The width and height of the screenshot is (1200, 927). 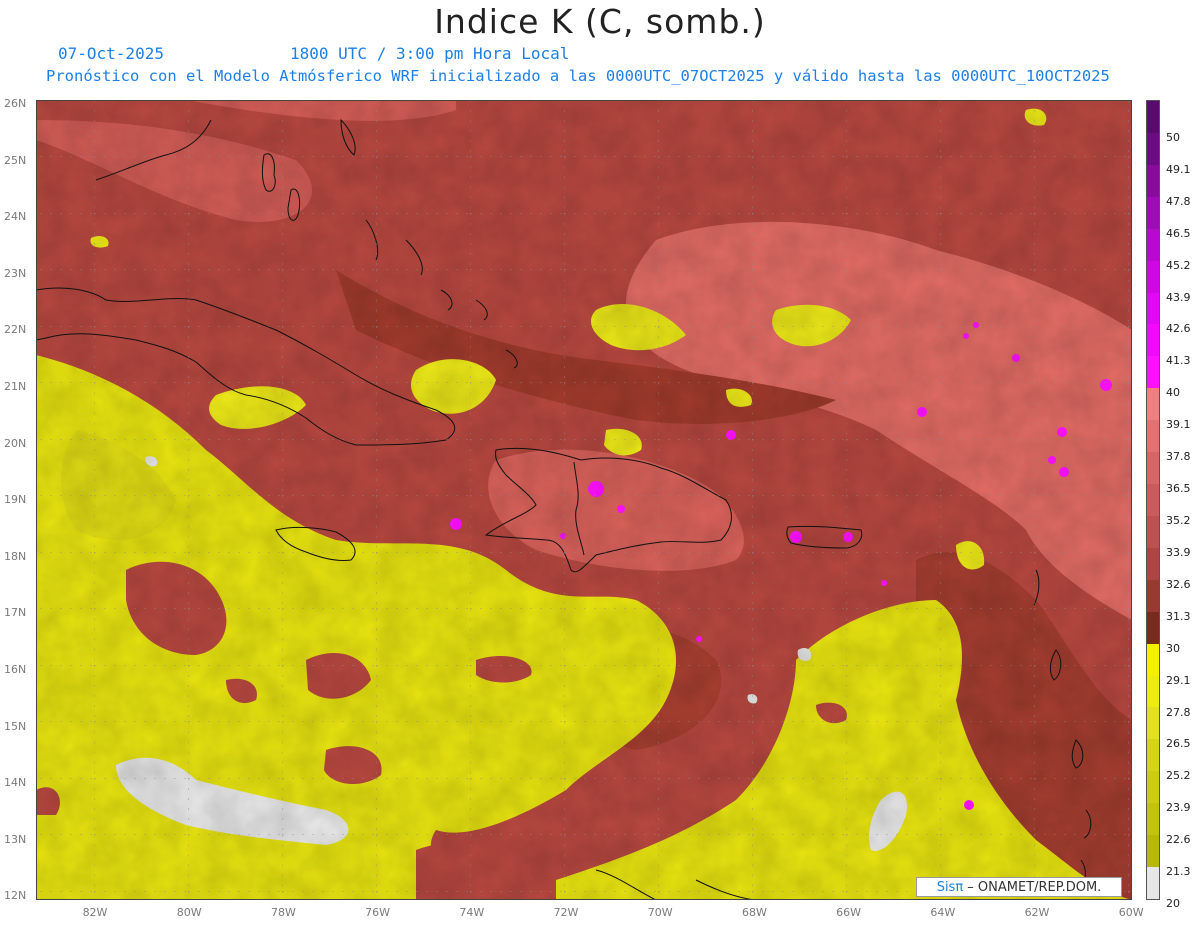 What do you see at coordinates (1178, 584) in the screenshot?
I see `colorbar-label: 32.6` at bounding box center [1178, 584].